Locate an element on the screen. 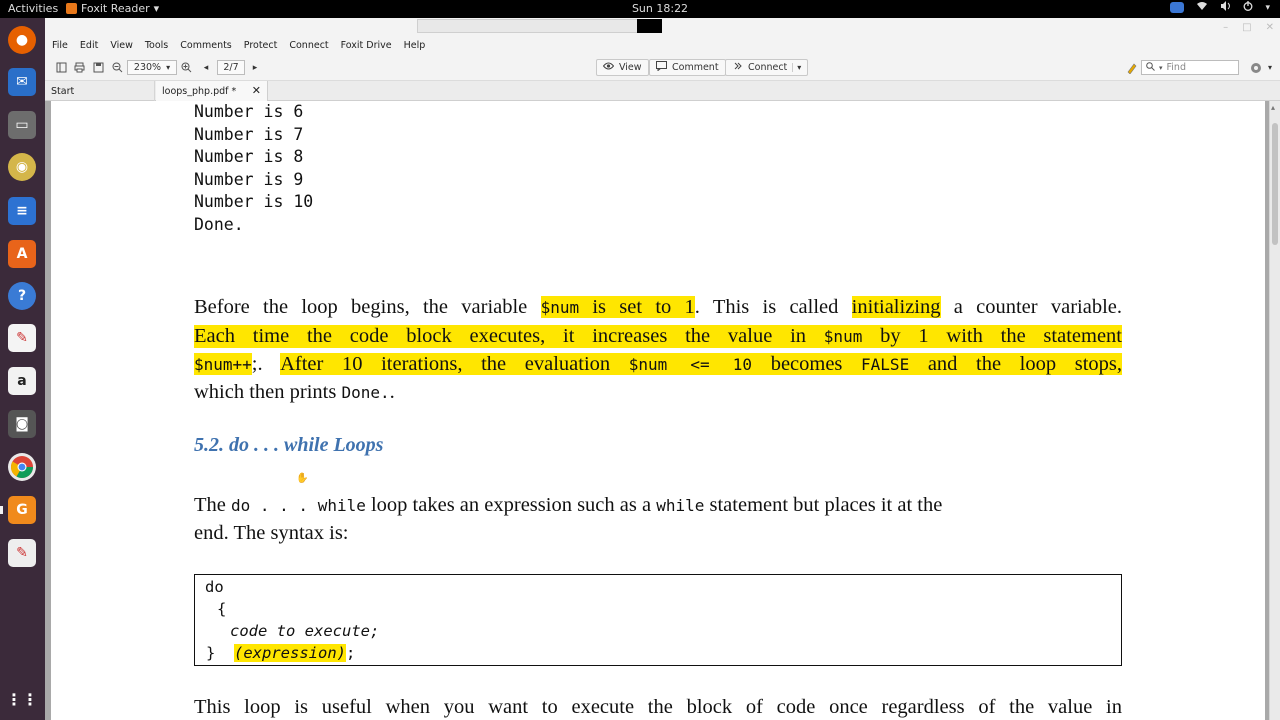 The image size is (1280, 720). vertical-scrollbar: ▴ is located at coordinates (1274, 410).